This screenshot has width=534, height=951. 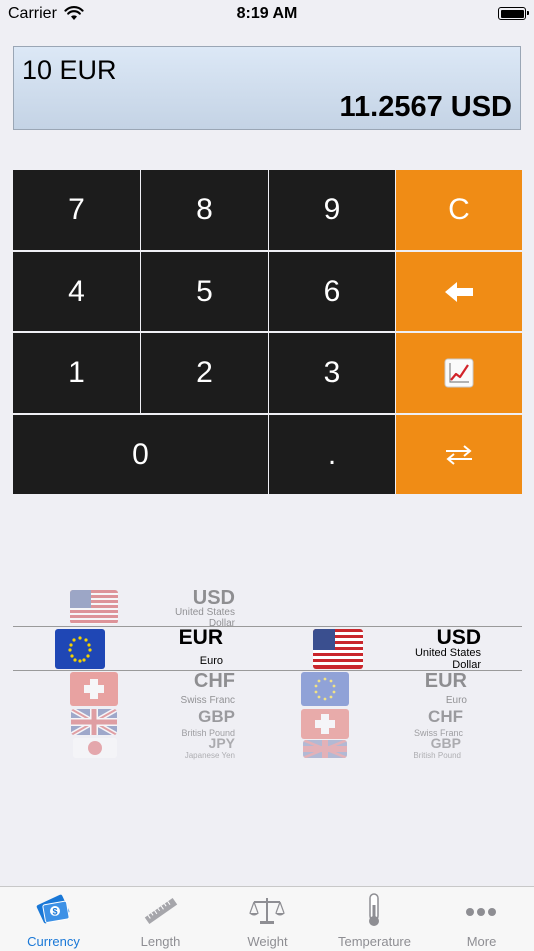 I want to click on tab-currency: $ Currency, so click(x=53, y=919).